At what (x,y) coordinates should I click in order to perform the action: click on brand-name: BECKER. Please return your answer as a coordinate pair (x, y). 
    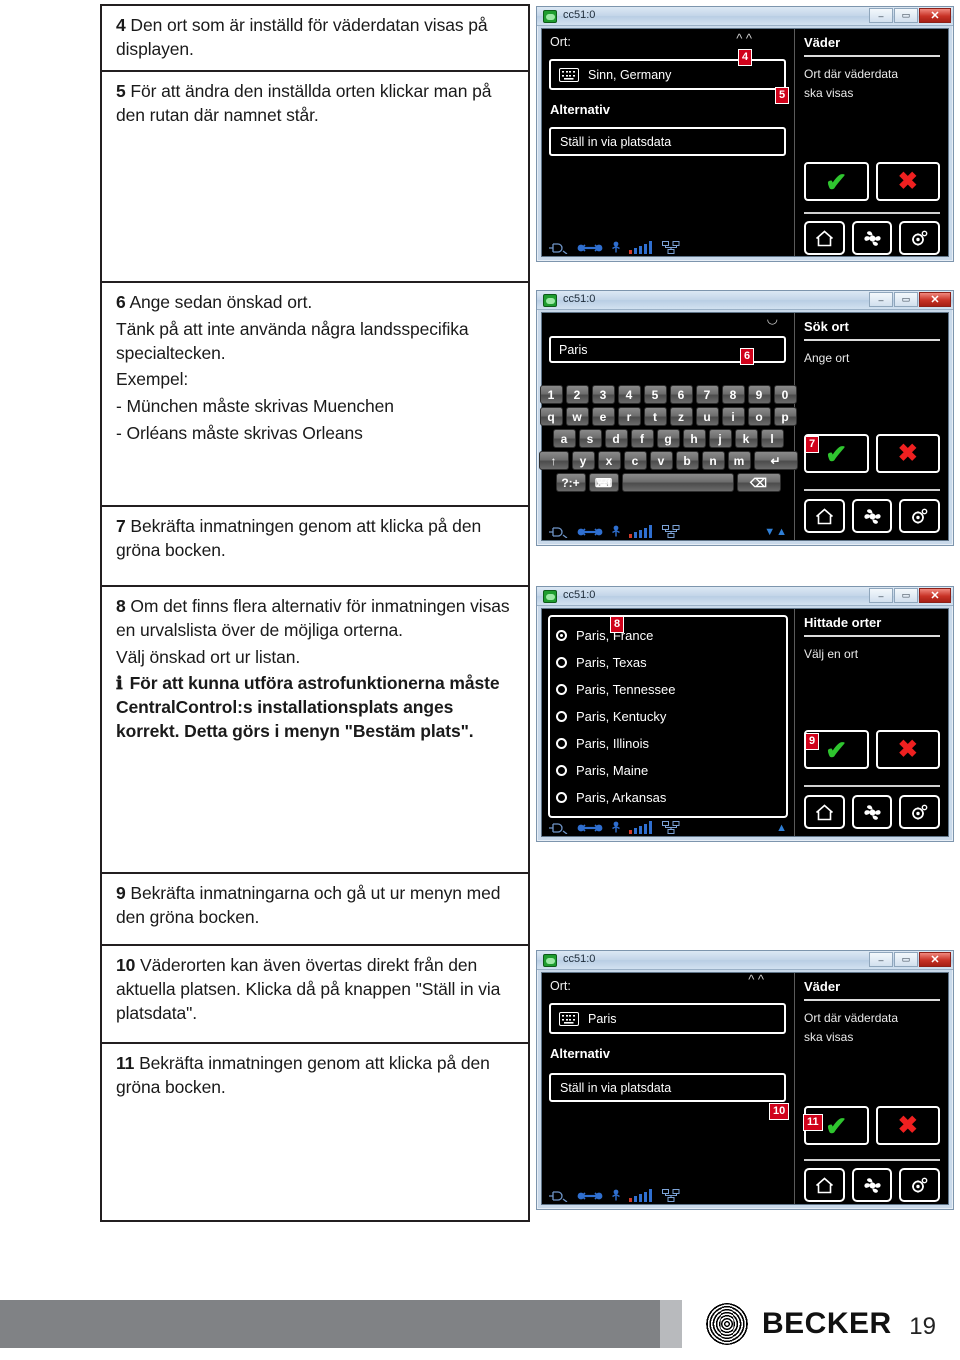
    Looking at the image, I should click on (827, 1323).